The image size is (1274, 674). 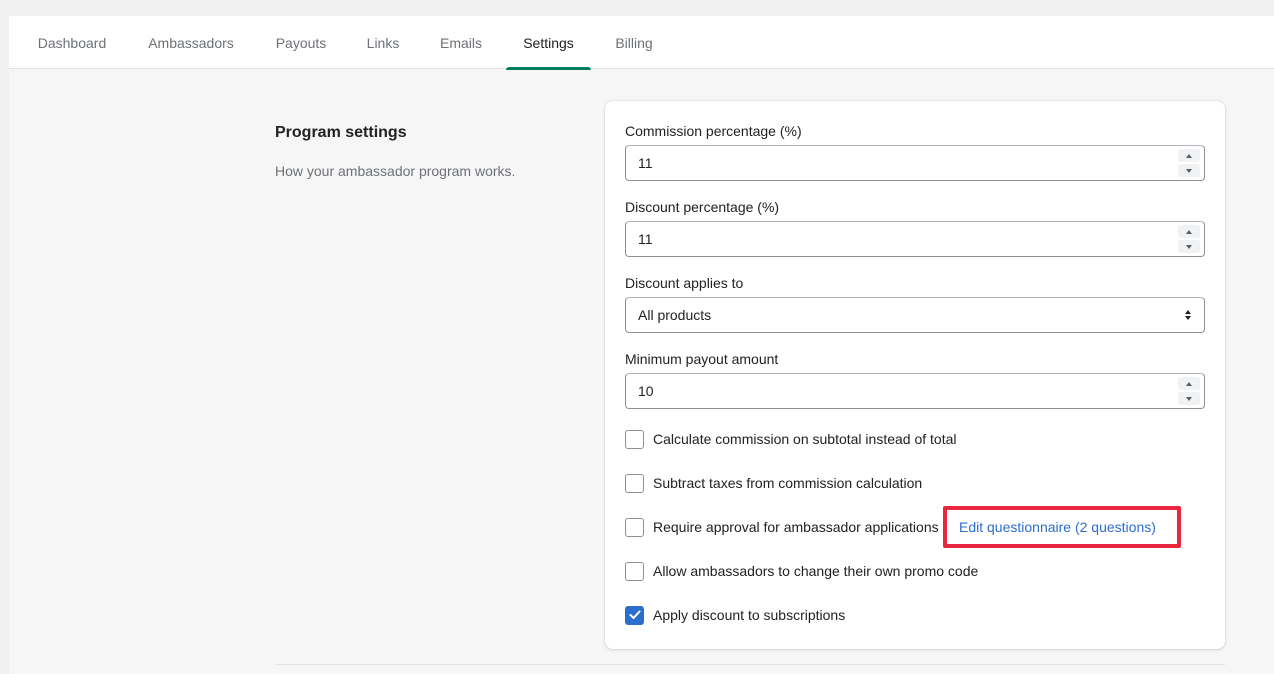 I want to click on select-arrows-icon, so click(x=1188, y=315).